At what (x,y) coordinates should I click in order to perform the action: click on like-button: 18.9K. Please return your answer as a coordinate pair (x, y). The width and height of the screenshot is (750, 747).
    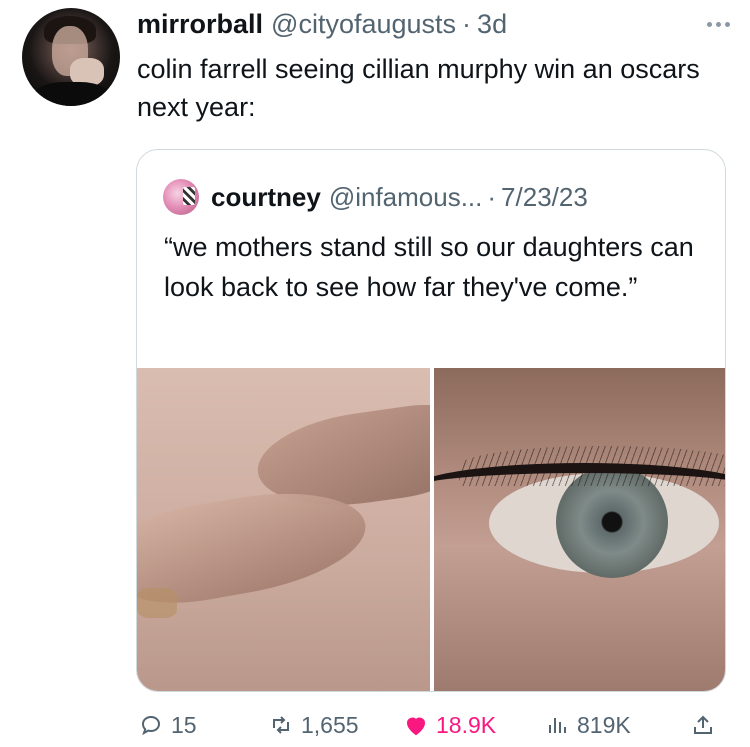
    Looking at the image, I should click on (450, 725).